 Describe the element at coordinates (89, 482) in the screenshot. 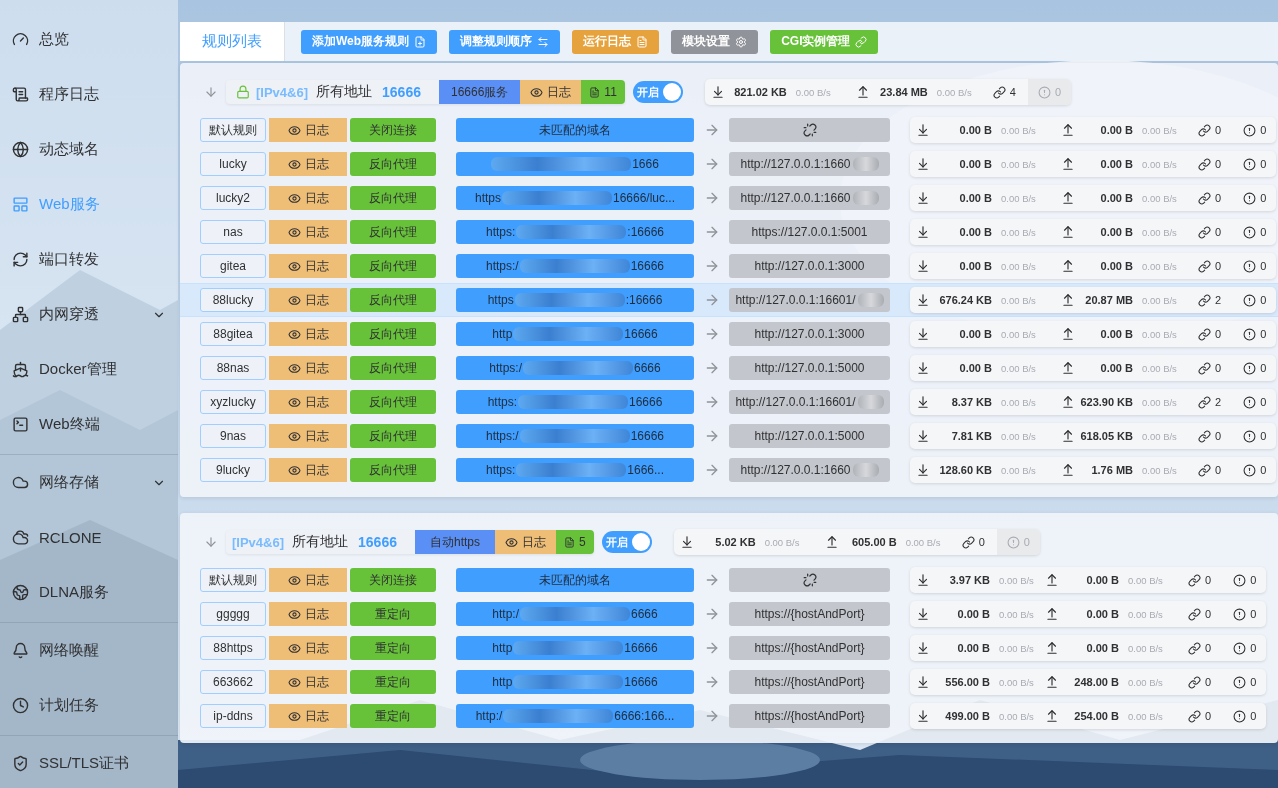

I see `sidebar-item: 网络存储` at that location.